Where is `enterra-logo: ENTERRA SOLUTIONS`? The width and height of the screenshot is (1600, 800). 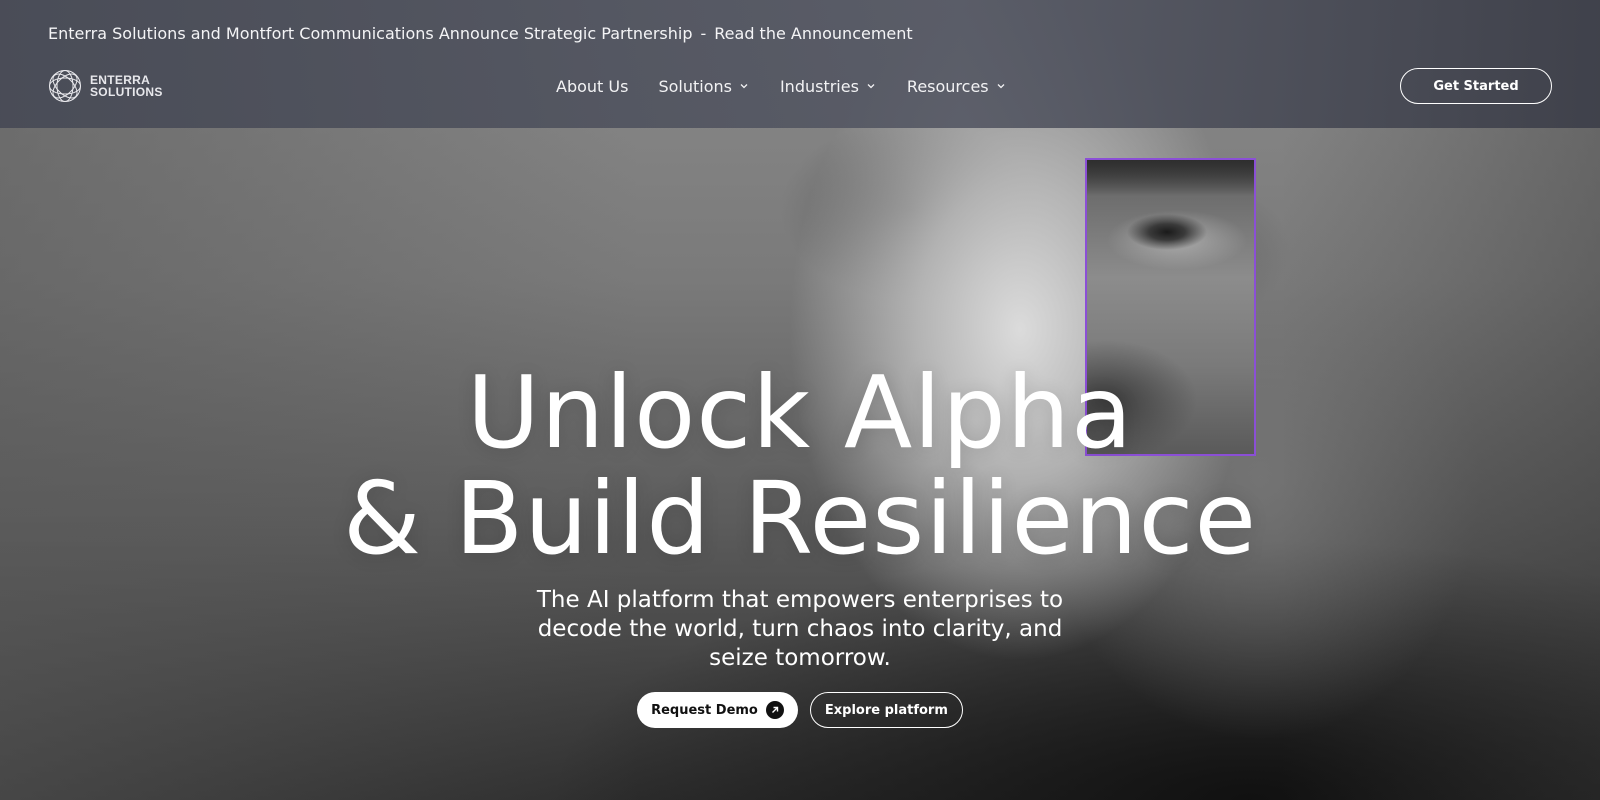 enterra-logo: ENTERRA SOLUTIONS is located at coordinates (105, 86).